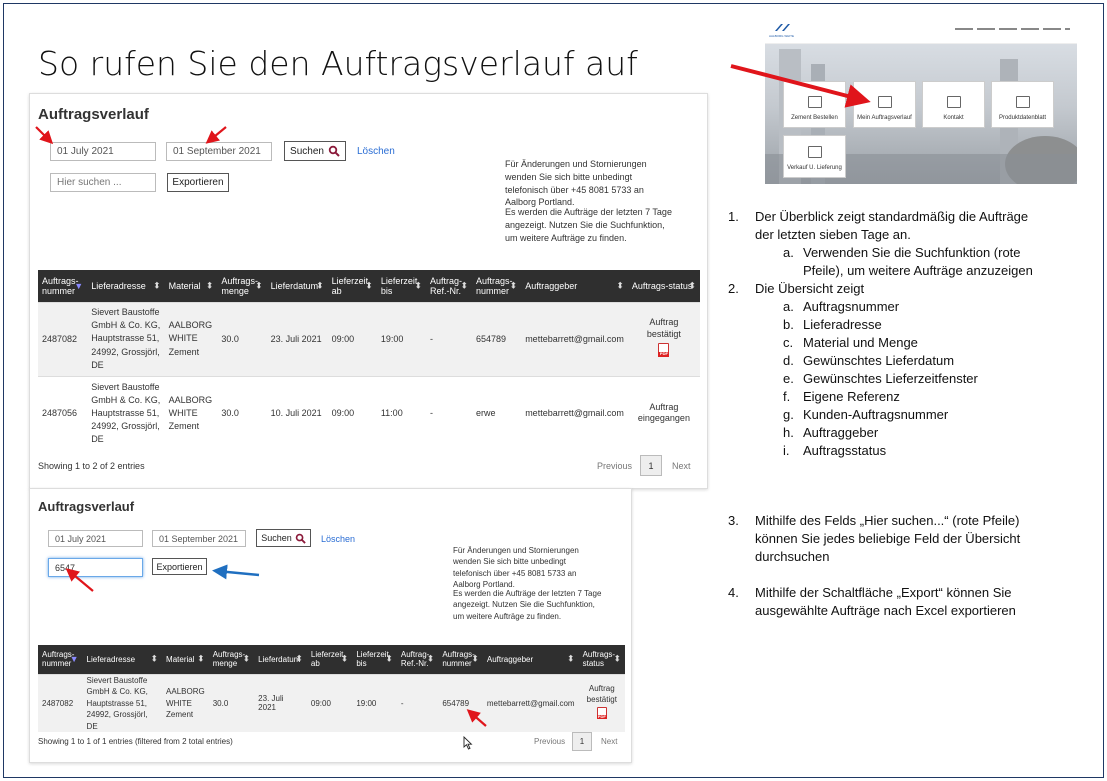  I want to click on tile-order-history: Mein Auftragsverlauf, so click(884, 104).